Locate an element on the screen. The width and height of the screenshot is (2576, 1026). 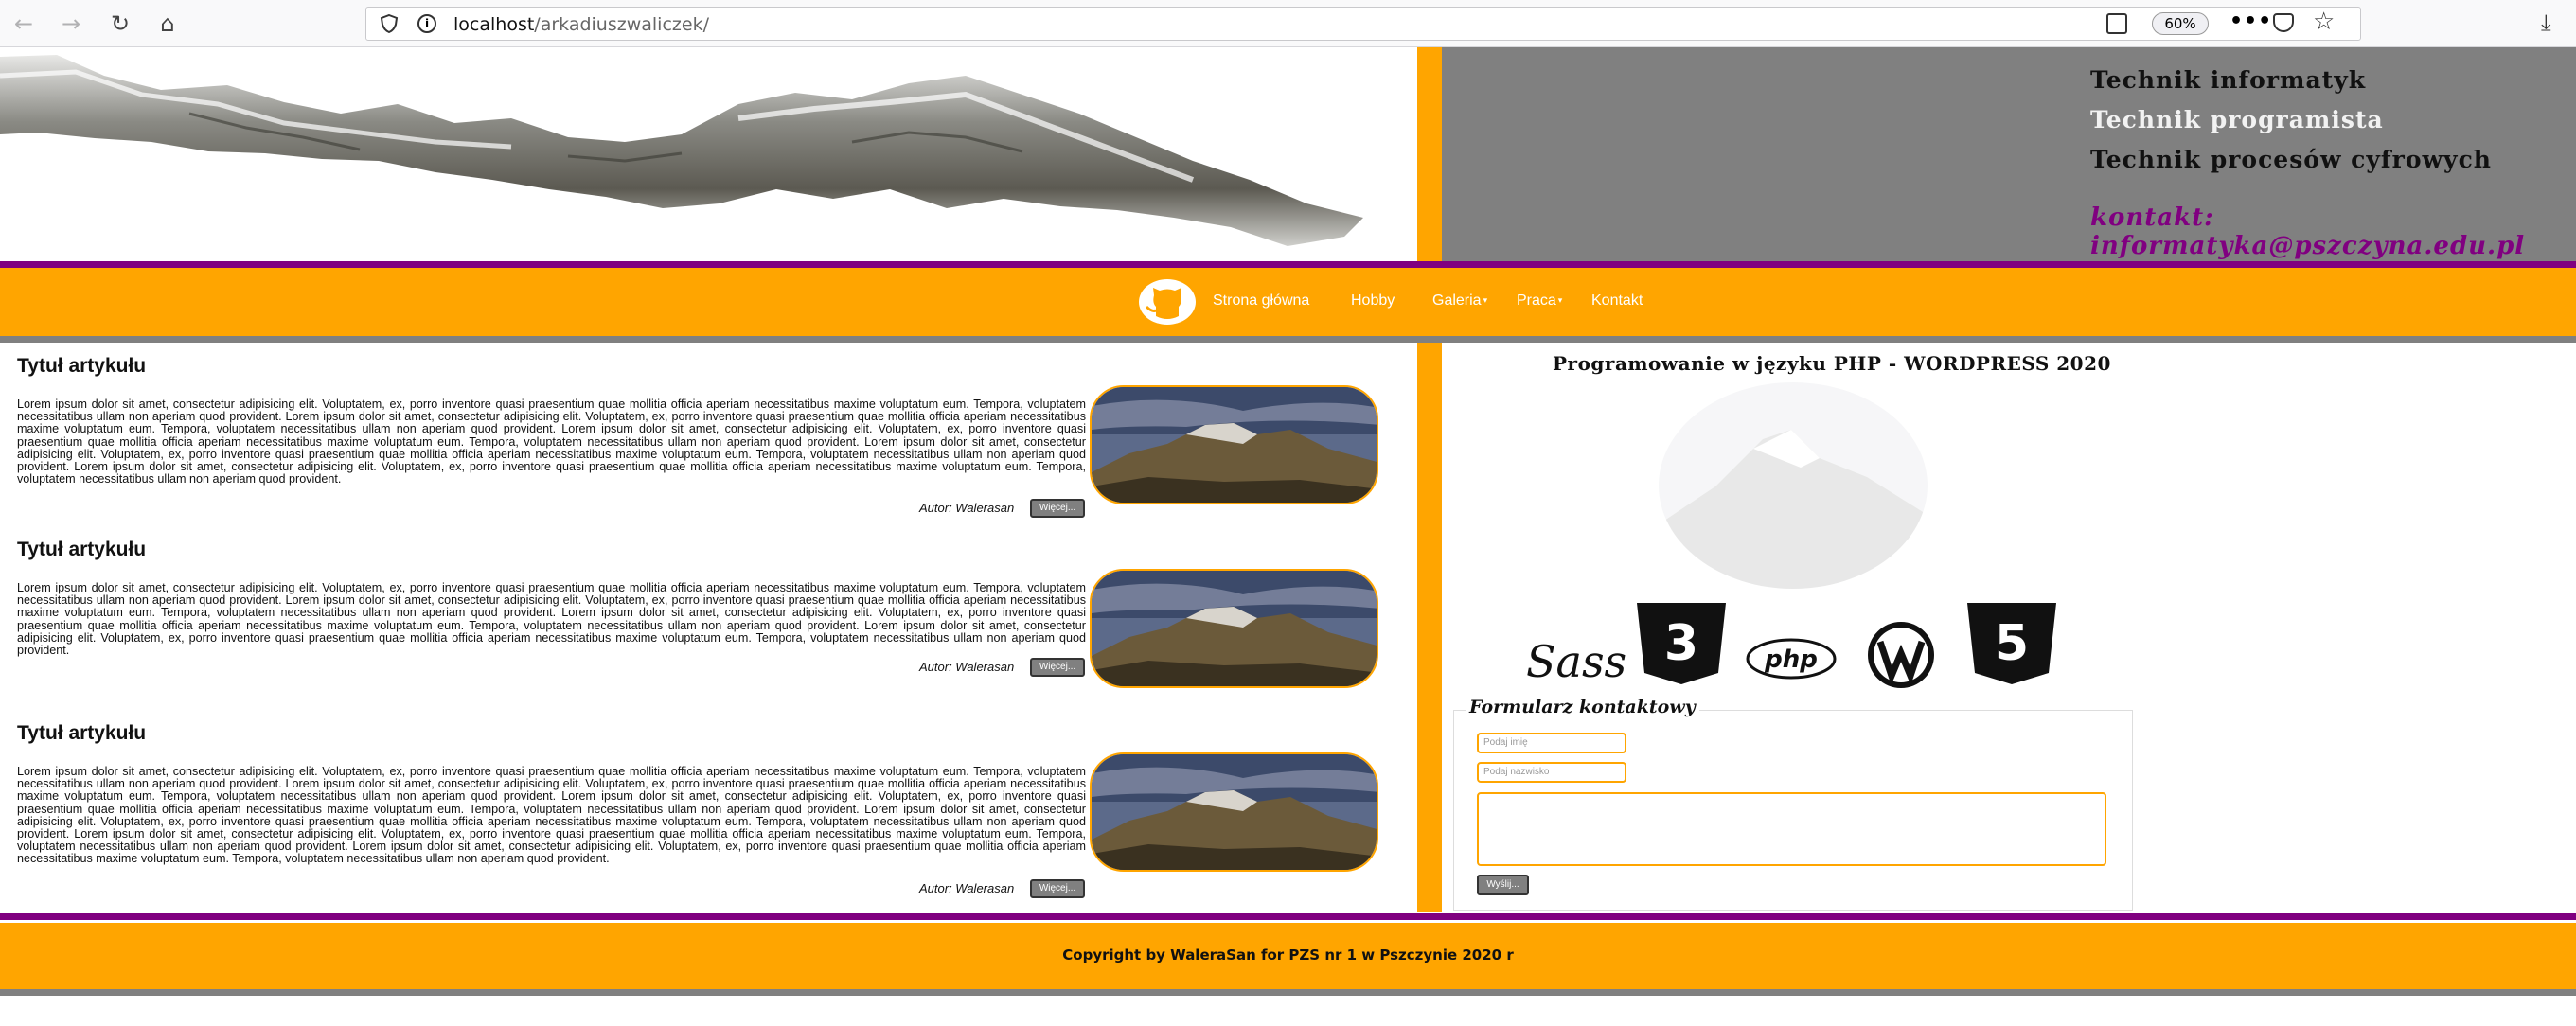
github-icon is located at coordinates (1168, 302).